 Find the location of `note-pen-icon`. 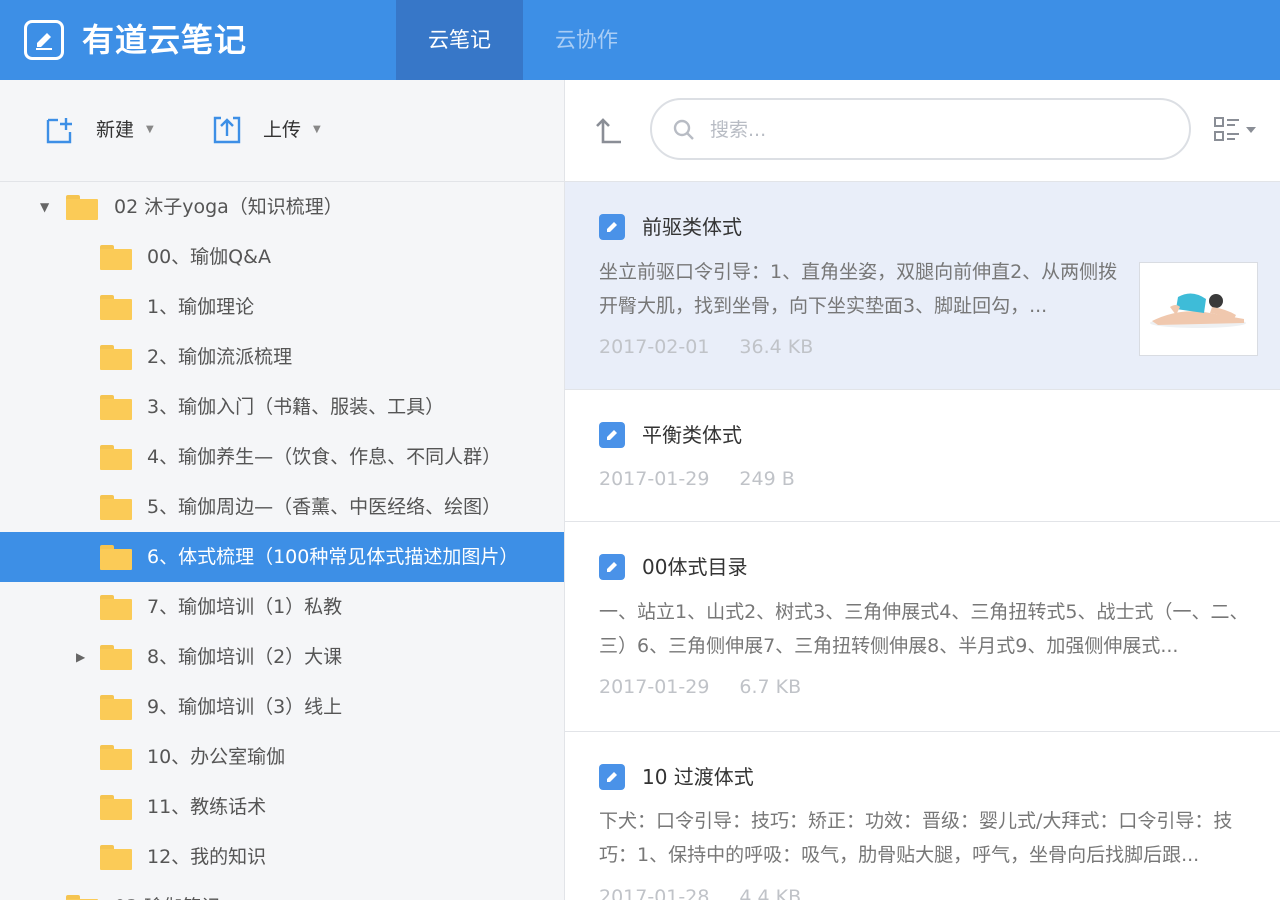

note-pen-icon is located at coordinates (44, 40).